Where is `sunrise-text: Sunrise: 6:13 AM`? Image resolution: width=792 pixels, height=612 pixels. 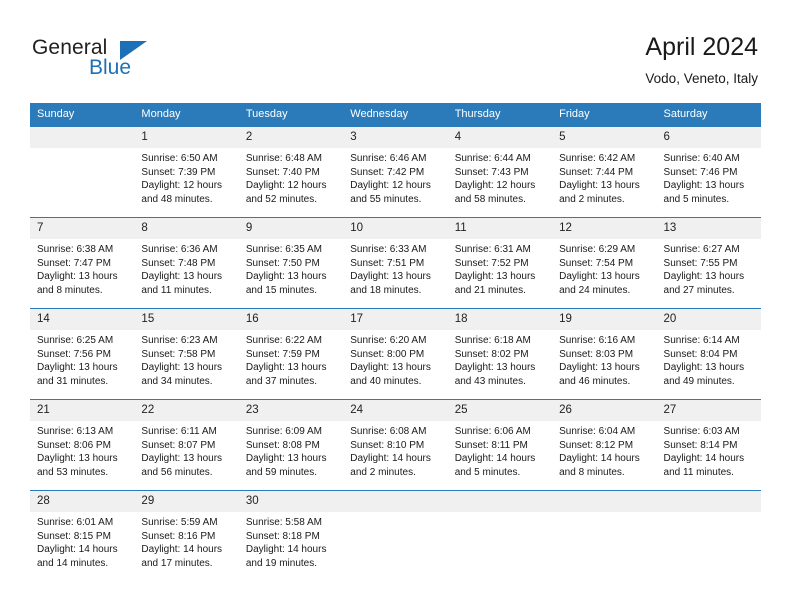 sunrise-text: Sunrise: 6:13 AM is located at coordinates (75, 431).